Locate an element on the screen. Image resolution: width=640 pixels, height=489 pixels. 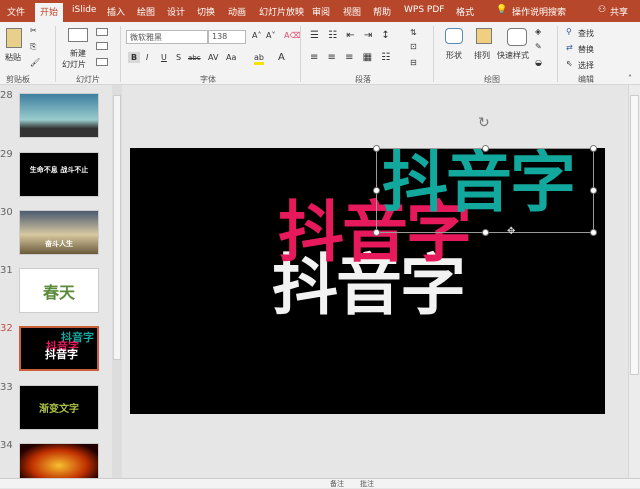
group-label-editing: 编辑 is located at coordinates (586, 79).